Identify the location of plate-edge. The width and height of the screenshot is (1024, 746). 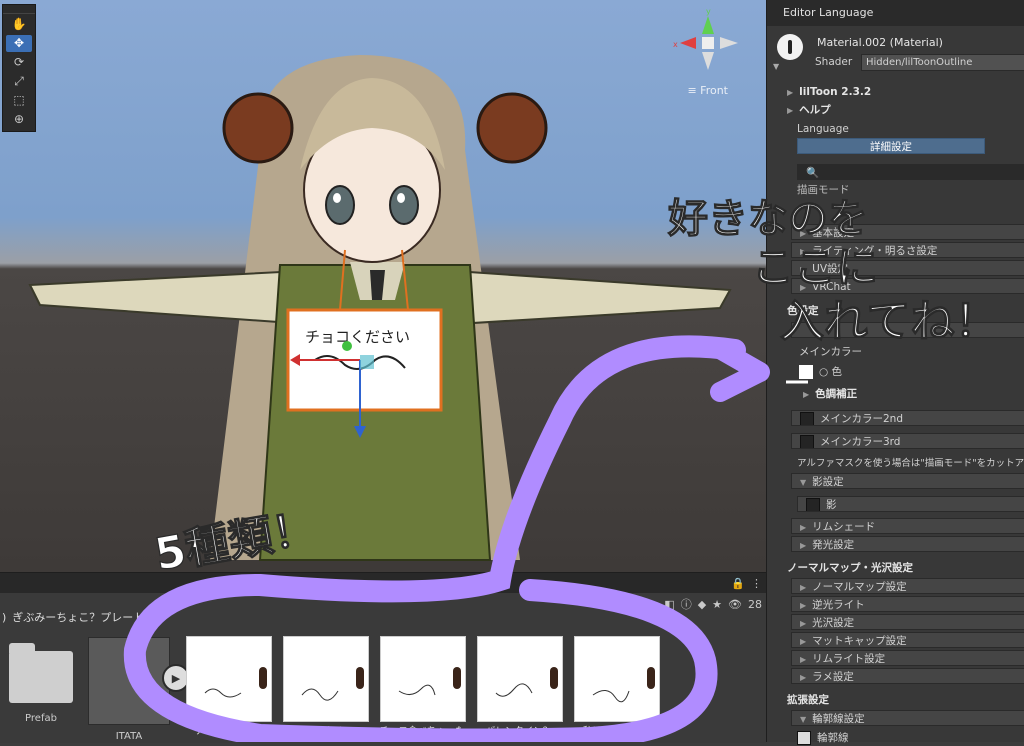
(457, 678).